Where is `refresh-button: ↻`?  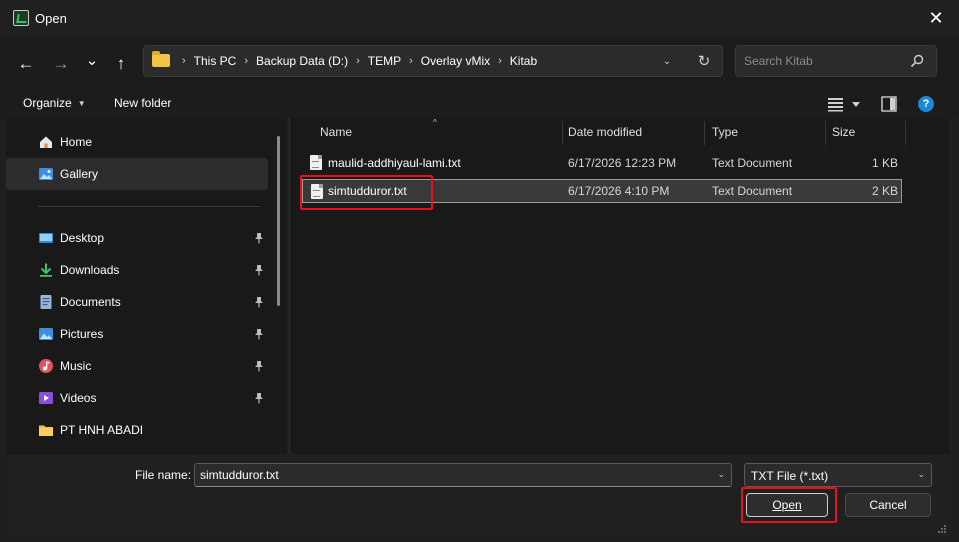 refresh-button: ↻ is located at coordinates (704, 61).